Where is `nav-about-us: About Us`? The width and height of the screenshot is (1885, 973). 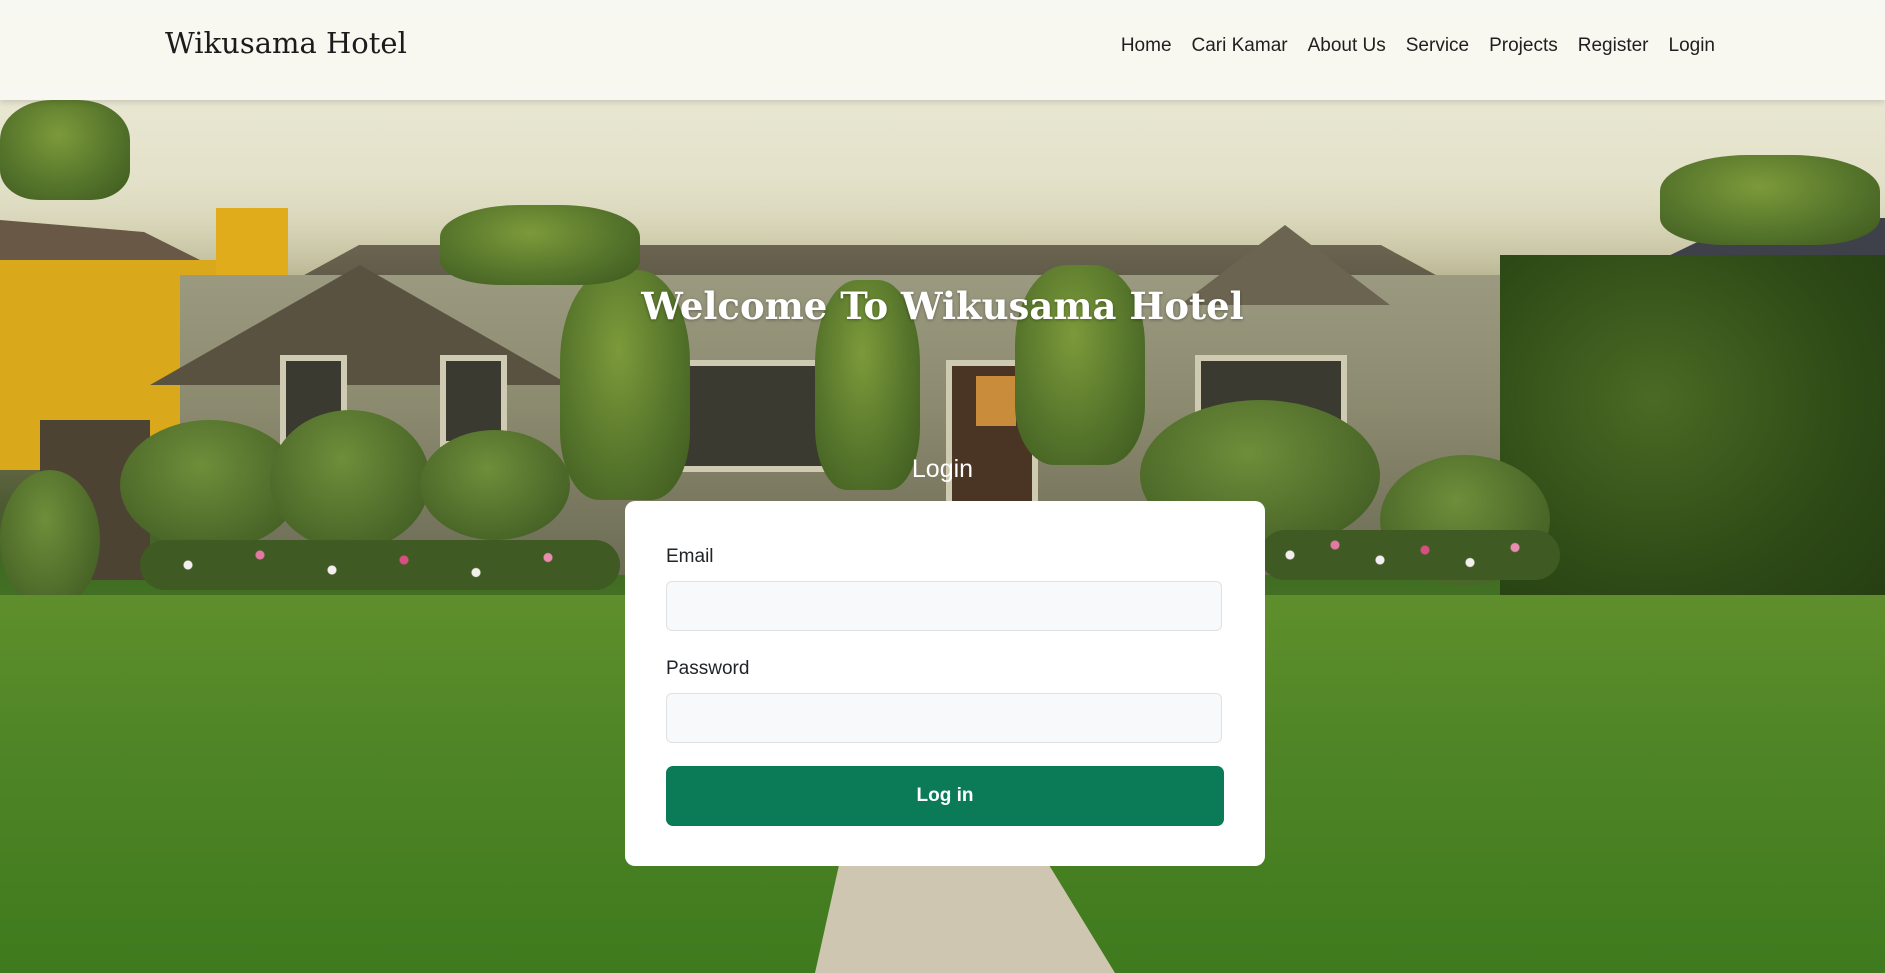
nav-about-us: About Us is located at coordinates (1347, 46).